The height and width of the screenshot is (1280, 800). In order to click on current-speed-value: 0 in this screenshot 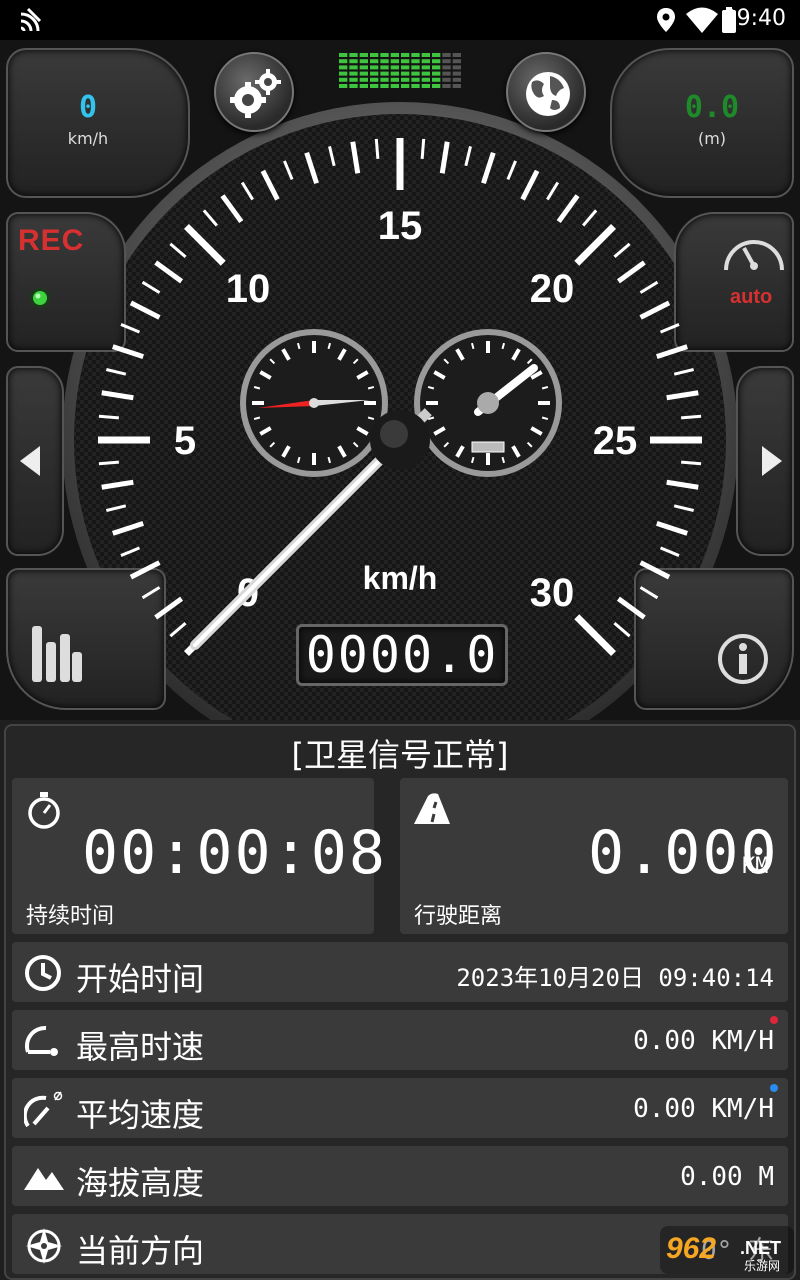, I will do `click(88, 107)`.